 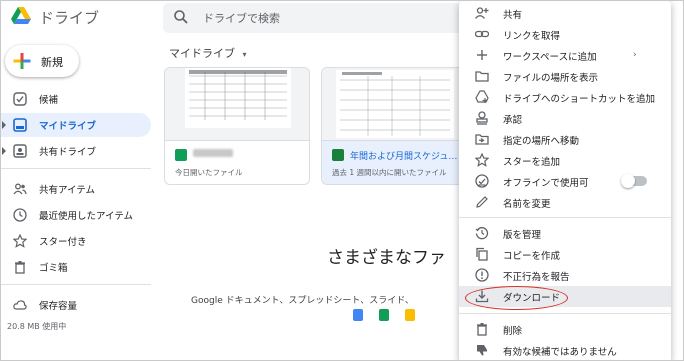 What do you see at coordinates (532, 36) in the screenshot?
I see `menu-item-label: リンクを取得` at bounding box center [532, 36].